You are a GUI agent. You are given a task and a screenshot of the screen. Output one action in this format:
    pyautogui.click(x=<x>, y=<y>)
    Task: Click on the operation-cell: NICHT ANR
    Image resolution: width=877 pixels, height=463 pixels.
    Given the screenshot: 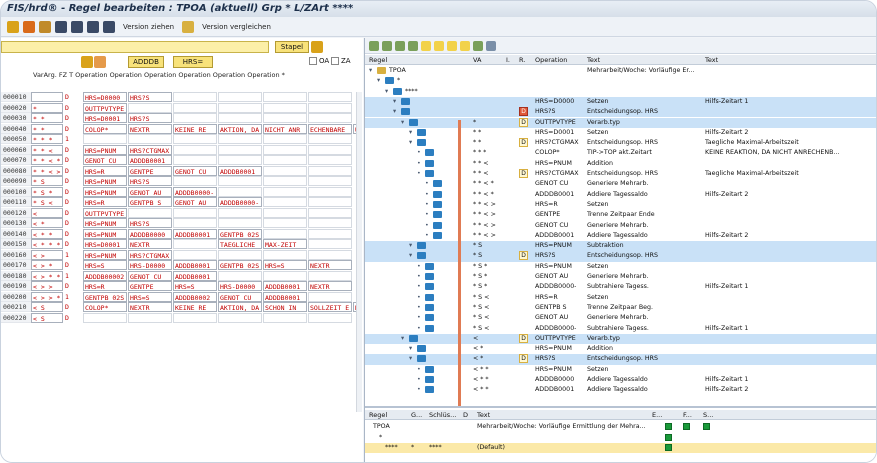 What is the action you would take?
    pyautogui.click(x=285, y=128)
    